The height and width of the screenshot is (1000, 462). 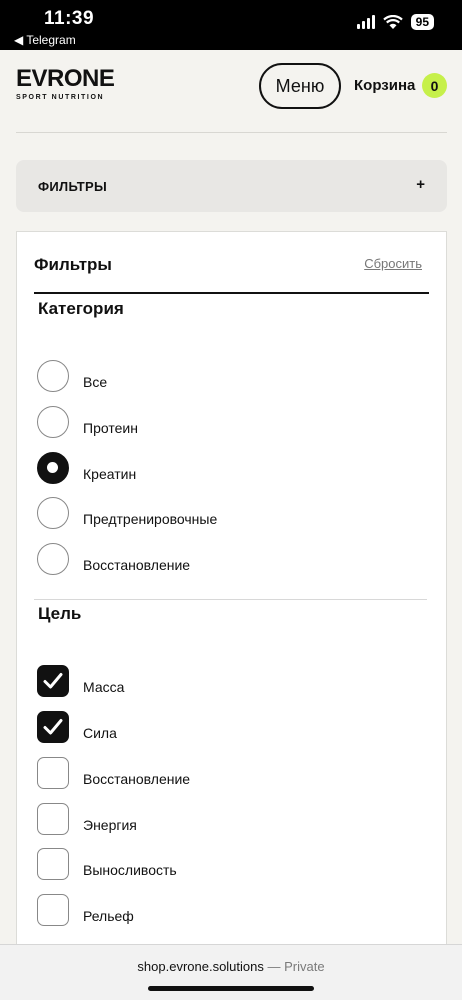 I want to click on filters-accordion-toggle: ФИЛЬТРЫ +, so click(x=231, y=186).